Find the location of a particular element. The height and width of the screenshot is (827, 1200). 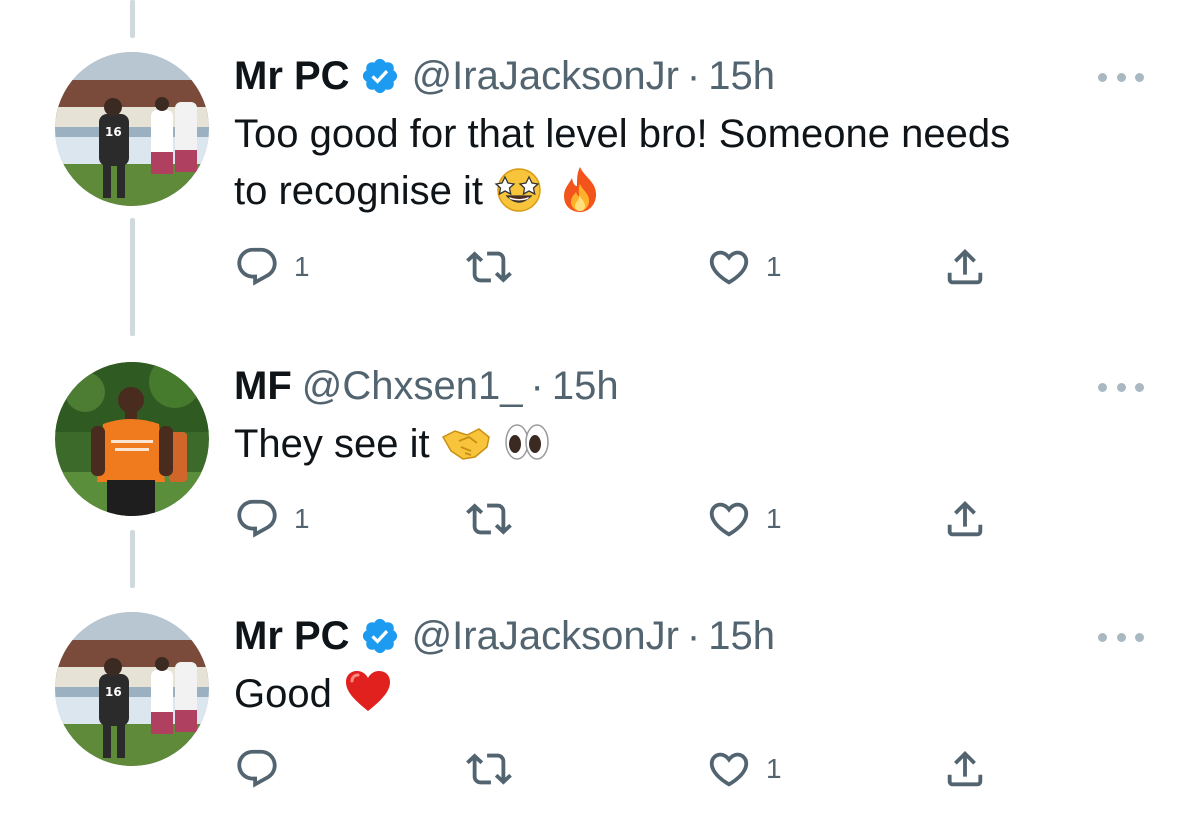

avatar is located at coordinates (132, 439).